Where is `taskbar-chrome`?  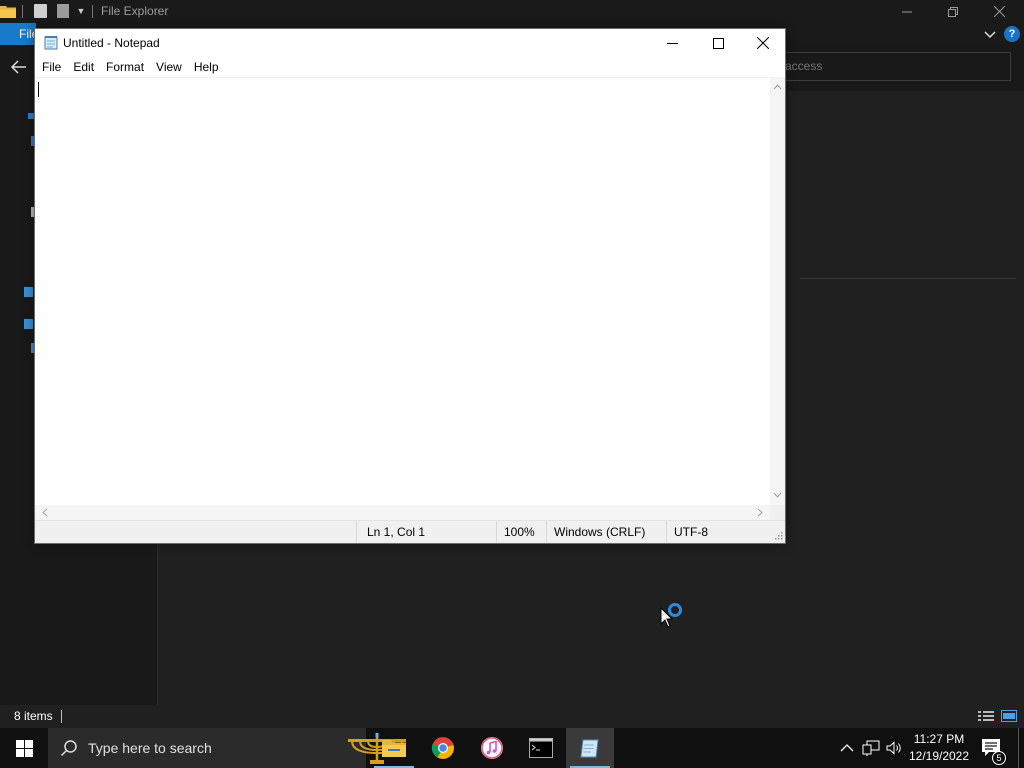 taskbar-chrome is located at coordinates (443, 748).